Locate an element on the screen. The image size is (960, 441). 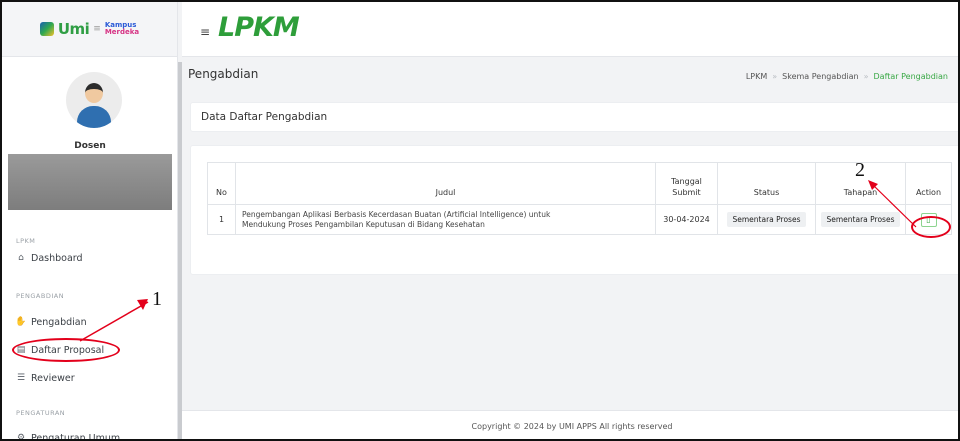
arrow-2-line is located at coordinates (894, 205).